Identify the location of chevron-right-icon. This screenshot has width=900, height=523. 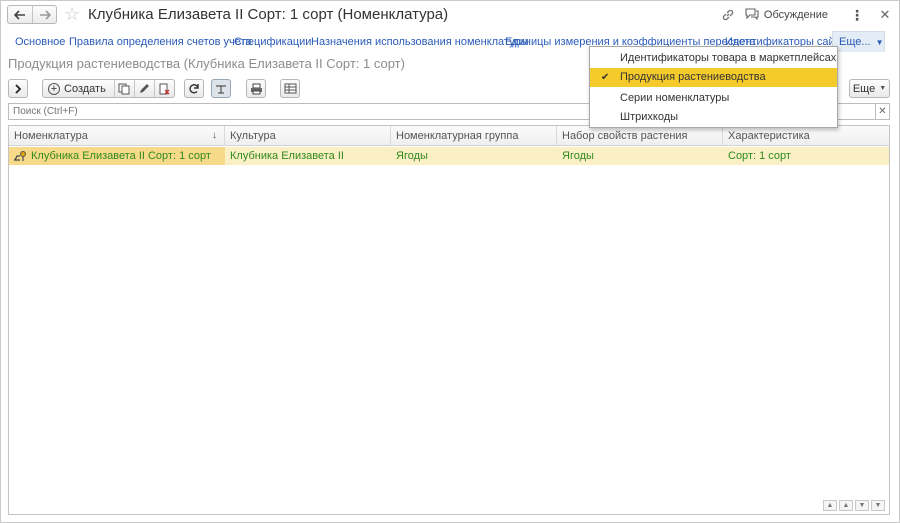
(18, 88).